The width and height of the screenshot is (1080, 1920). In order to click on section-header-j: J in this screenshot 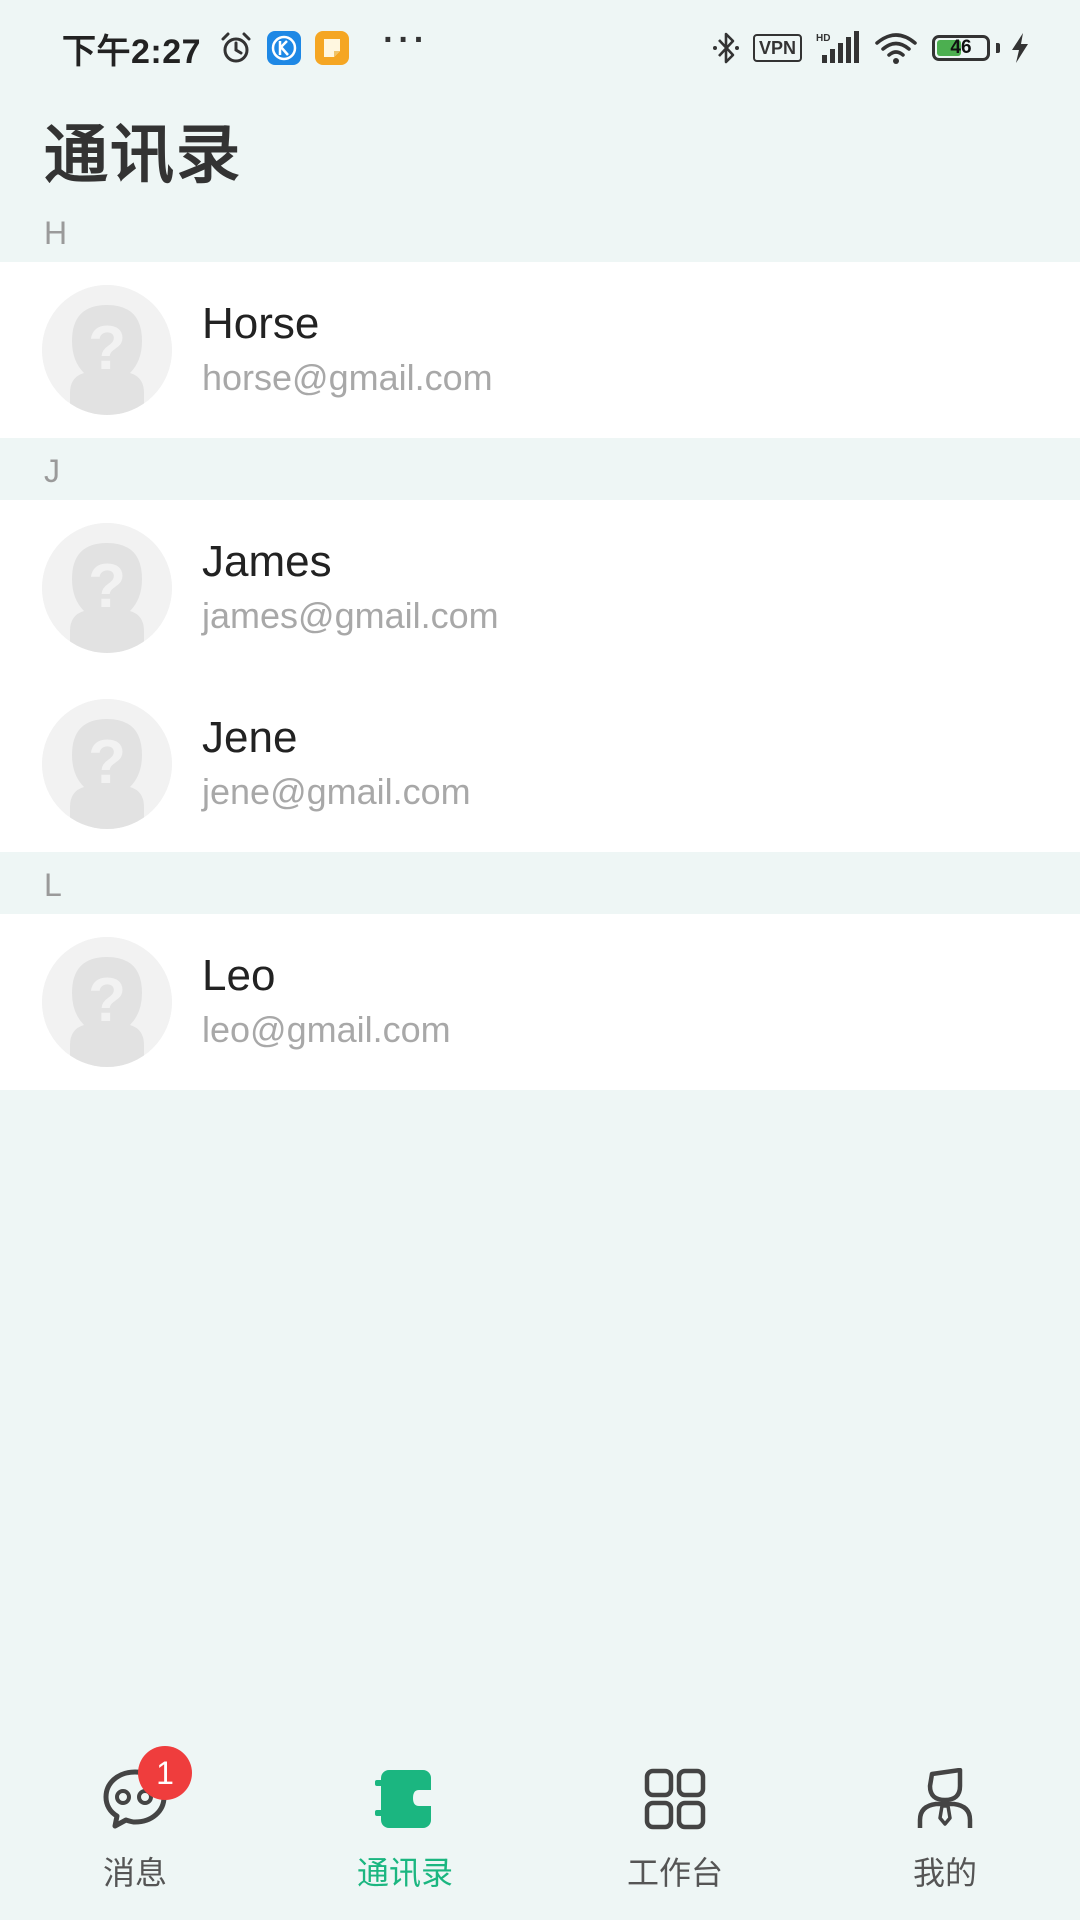, I will do `click(540, 471)`.